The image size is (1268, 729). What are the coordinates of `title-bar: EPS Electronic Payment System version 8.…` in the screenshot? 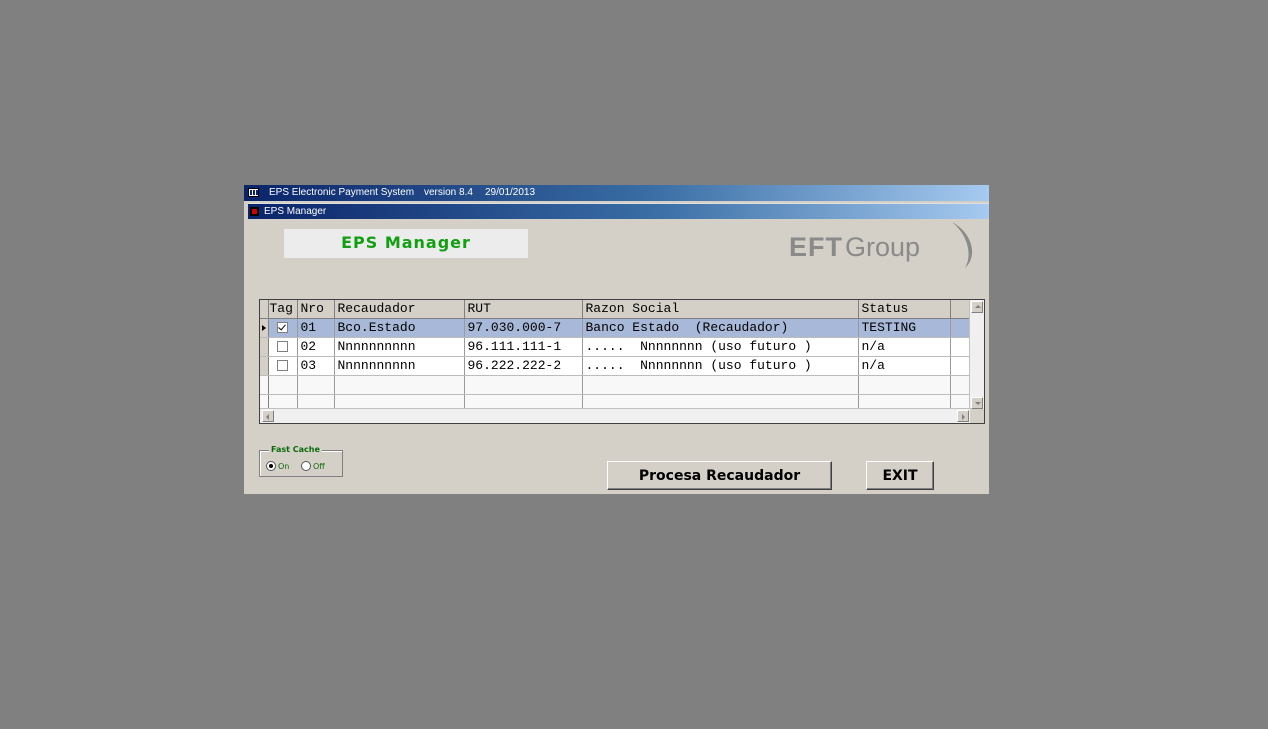 It's located at (616, 193).